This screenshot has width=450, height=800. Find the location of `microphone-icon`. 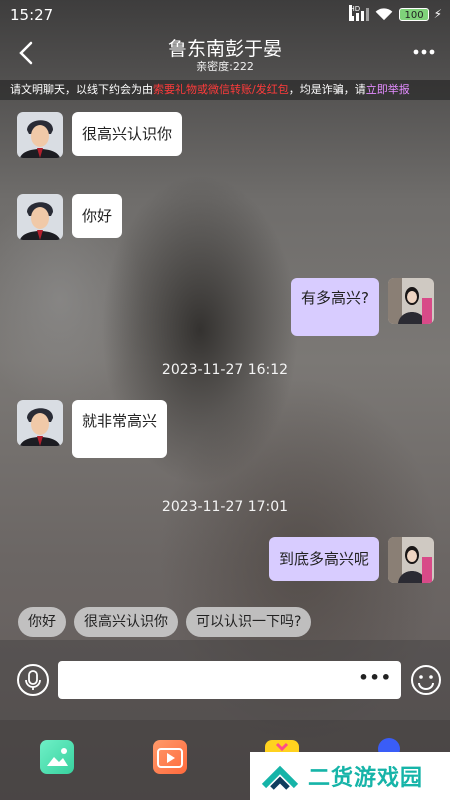

microphone-icon is located at coordinates (33, 680).